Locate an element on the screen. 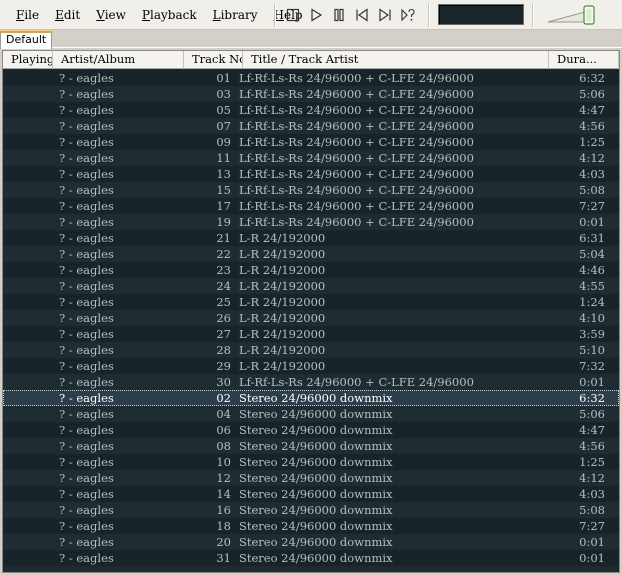 This screenshot has height=575, width=622. track-number-cell: 17 is located at coordinates (223, 206).